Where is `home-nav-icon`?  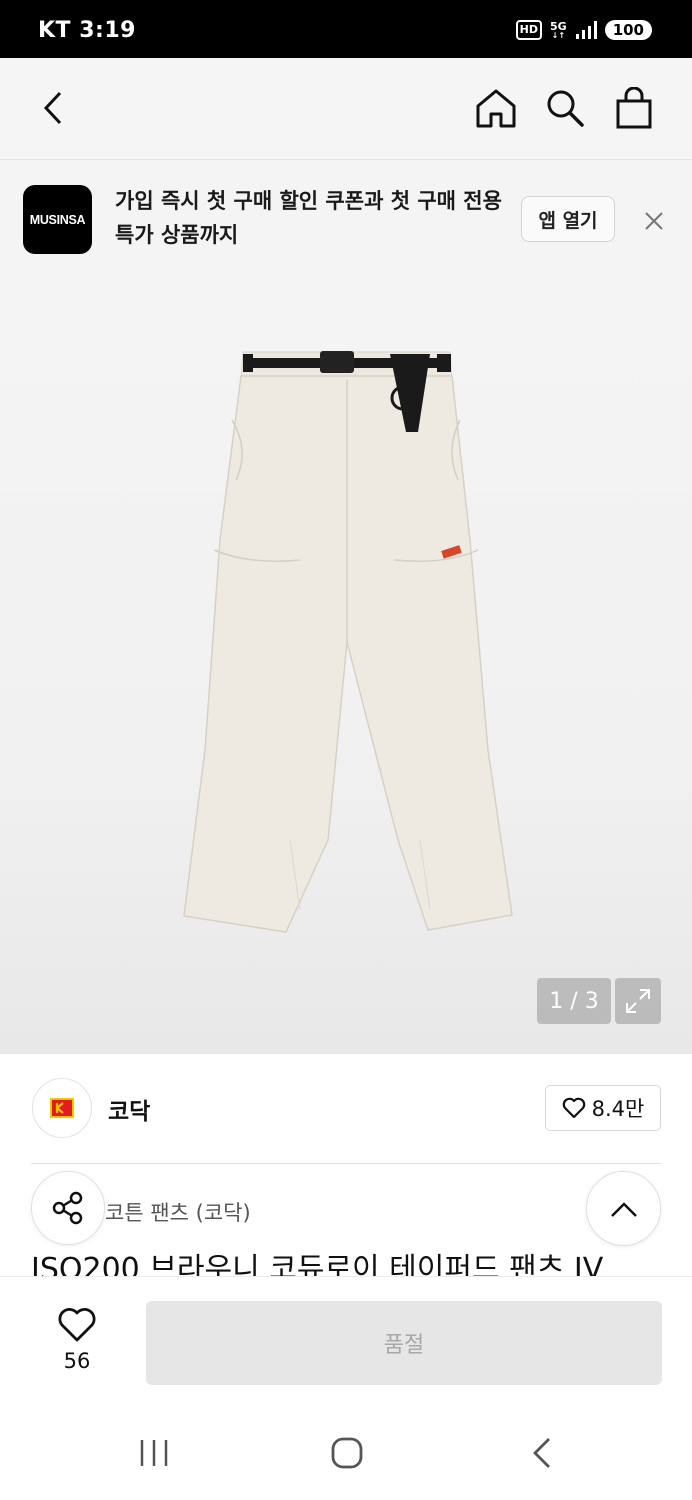 home-nav-icon is located at coordinates (347, 1453).